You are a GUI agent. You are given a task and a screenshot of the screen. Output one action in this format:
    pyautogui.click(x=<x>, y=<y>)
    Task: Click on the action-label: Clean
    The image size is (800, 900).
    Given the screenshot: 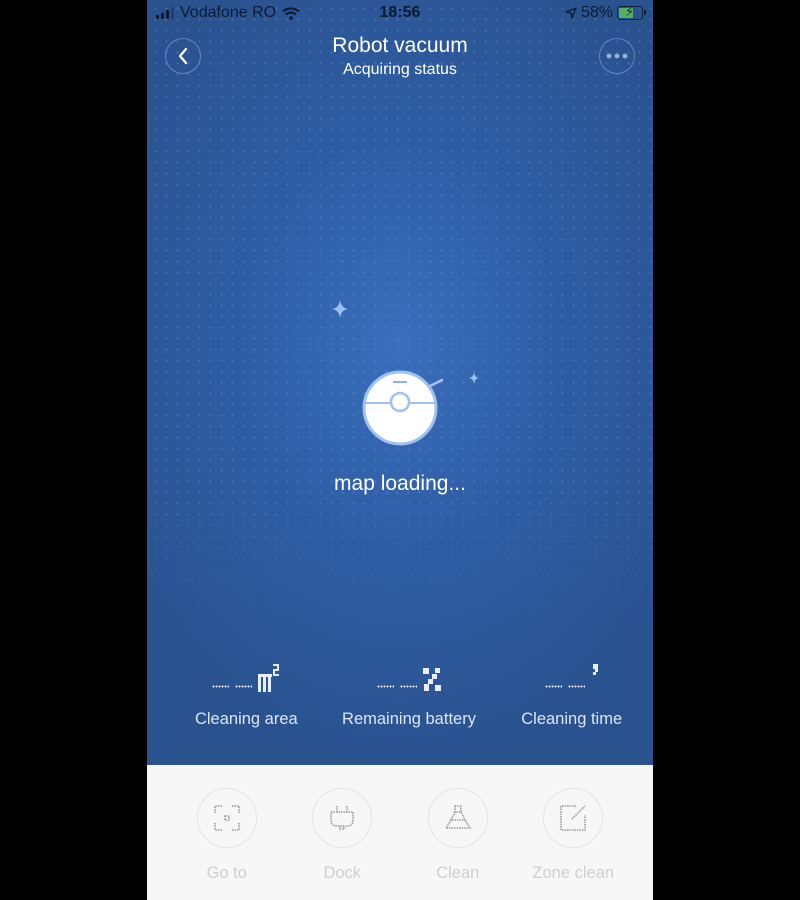 What is the action you would take?
    pyautogui.click(x=458, y=873)
    